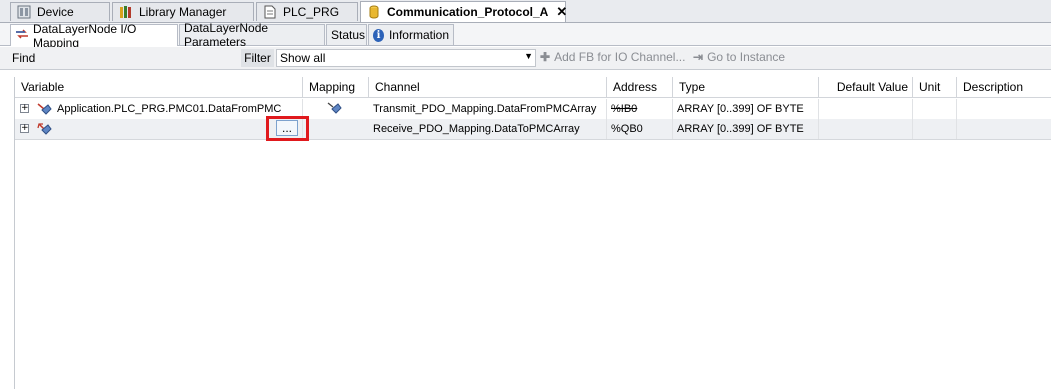 This screenshot has height=389, width=1051. I want to click on library-icon, so click(126, 12).